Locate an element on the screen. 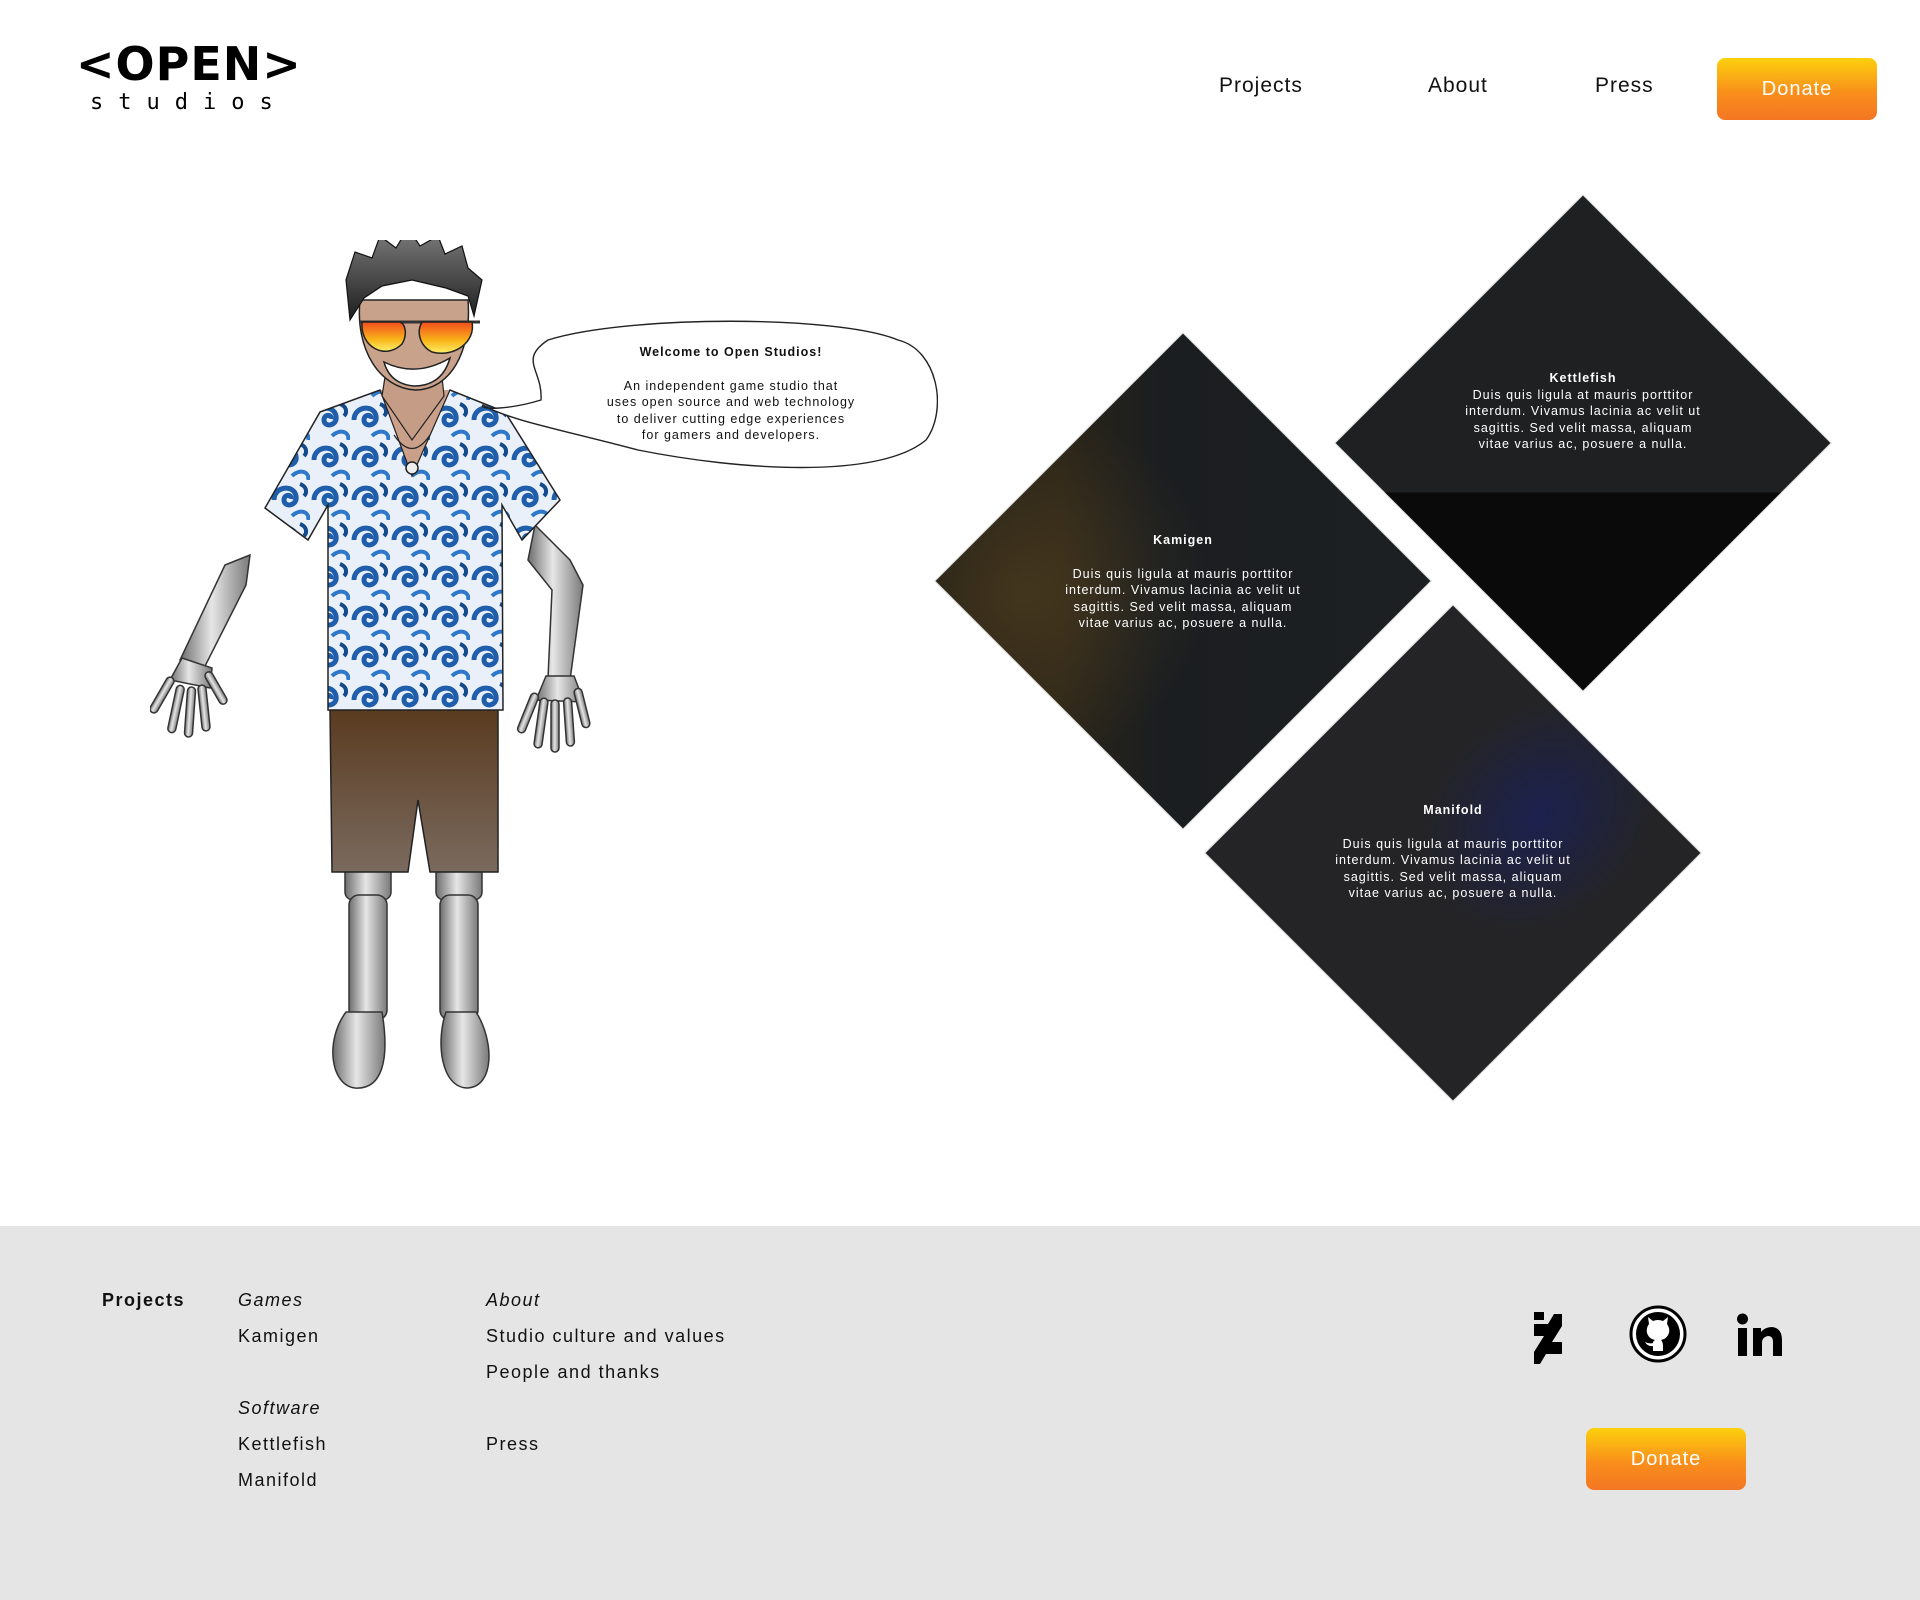 The image size is (1920, 1600). necklace-pendant is located at coordinates (412, 468).